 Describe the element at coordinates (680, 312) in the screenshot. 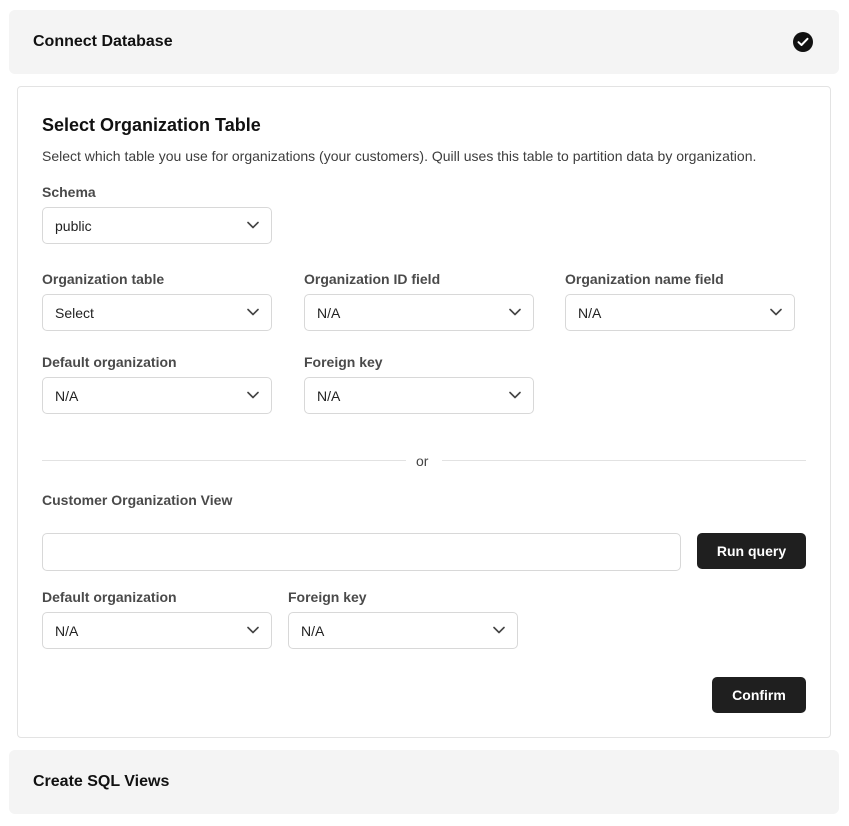

I see `organization-name-field-select: N/A` at that location.